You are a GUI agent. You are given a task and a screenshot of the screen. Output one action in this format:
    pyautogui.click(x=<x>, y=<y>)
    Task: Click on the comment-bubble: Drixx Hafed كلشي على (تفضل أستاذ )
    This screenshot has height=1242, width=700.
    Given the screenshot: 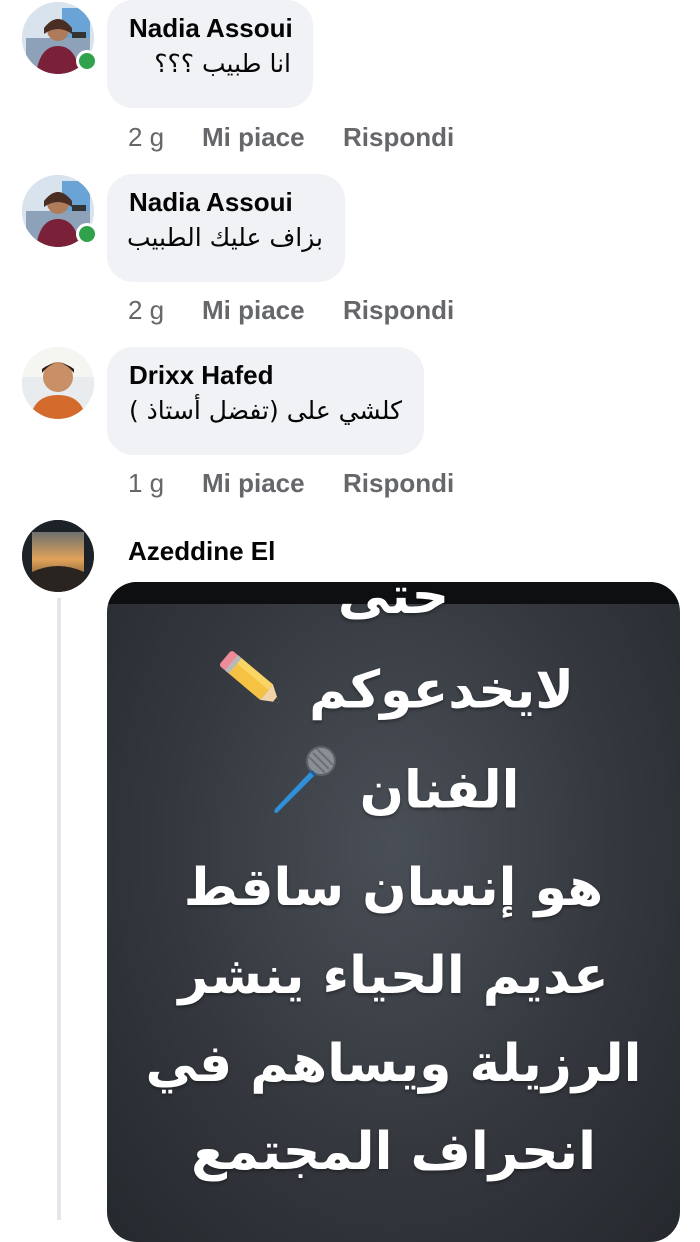 What is the action you would take?
    pyautogui.click(x=265, y=401)
    